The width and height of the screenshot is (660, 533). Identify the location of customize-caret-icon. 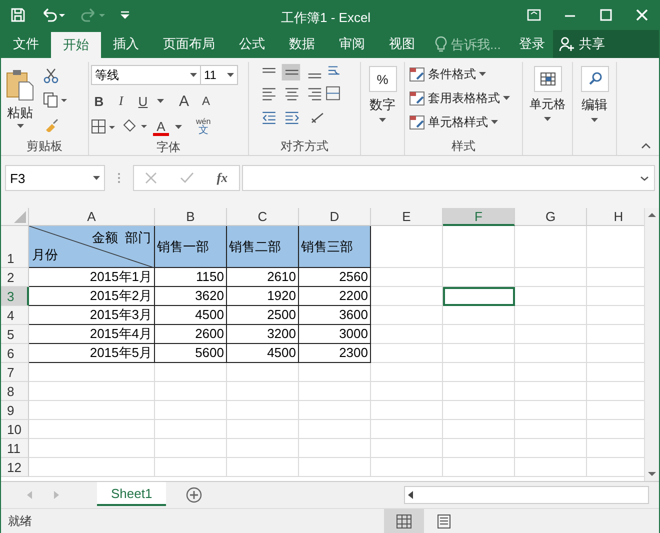
(125, 15).